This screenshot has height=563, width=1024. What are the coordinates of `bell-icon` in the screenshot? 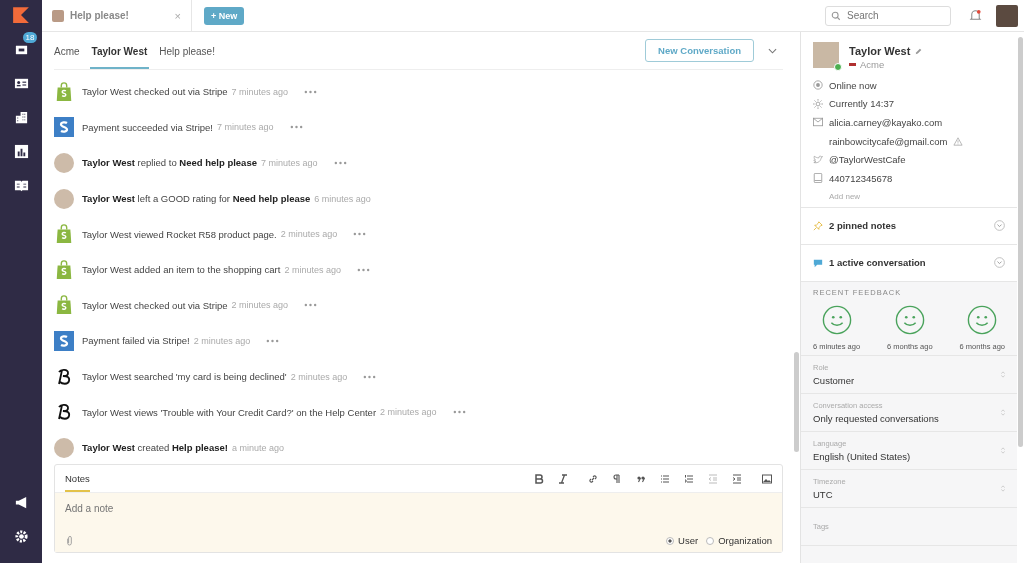 It's located at (975, 15).